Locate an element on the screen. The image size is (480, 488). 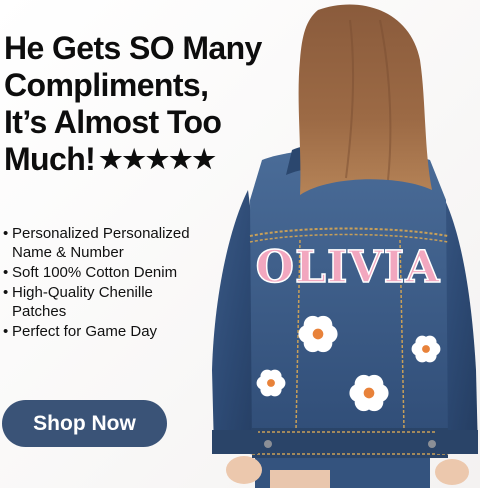
right-hand is located at coordinates (452, 472).